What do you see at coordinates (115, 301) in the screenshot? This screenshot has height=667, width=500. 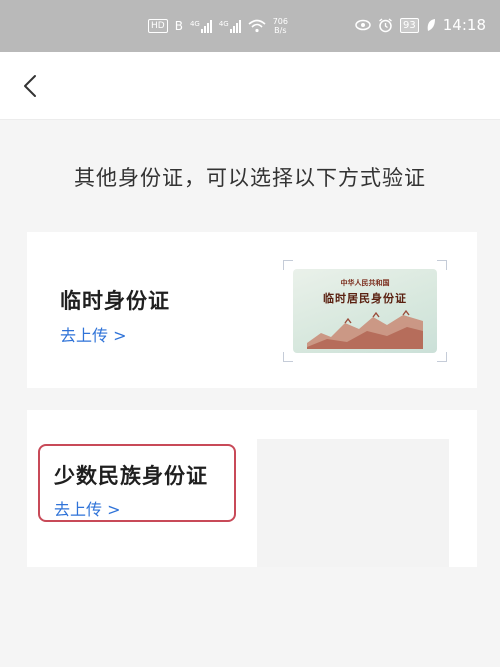 I see `card-title: 临时身份证` at bounding box center [115, 301].